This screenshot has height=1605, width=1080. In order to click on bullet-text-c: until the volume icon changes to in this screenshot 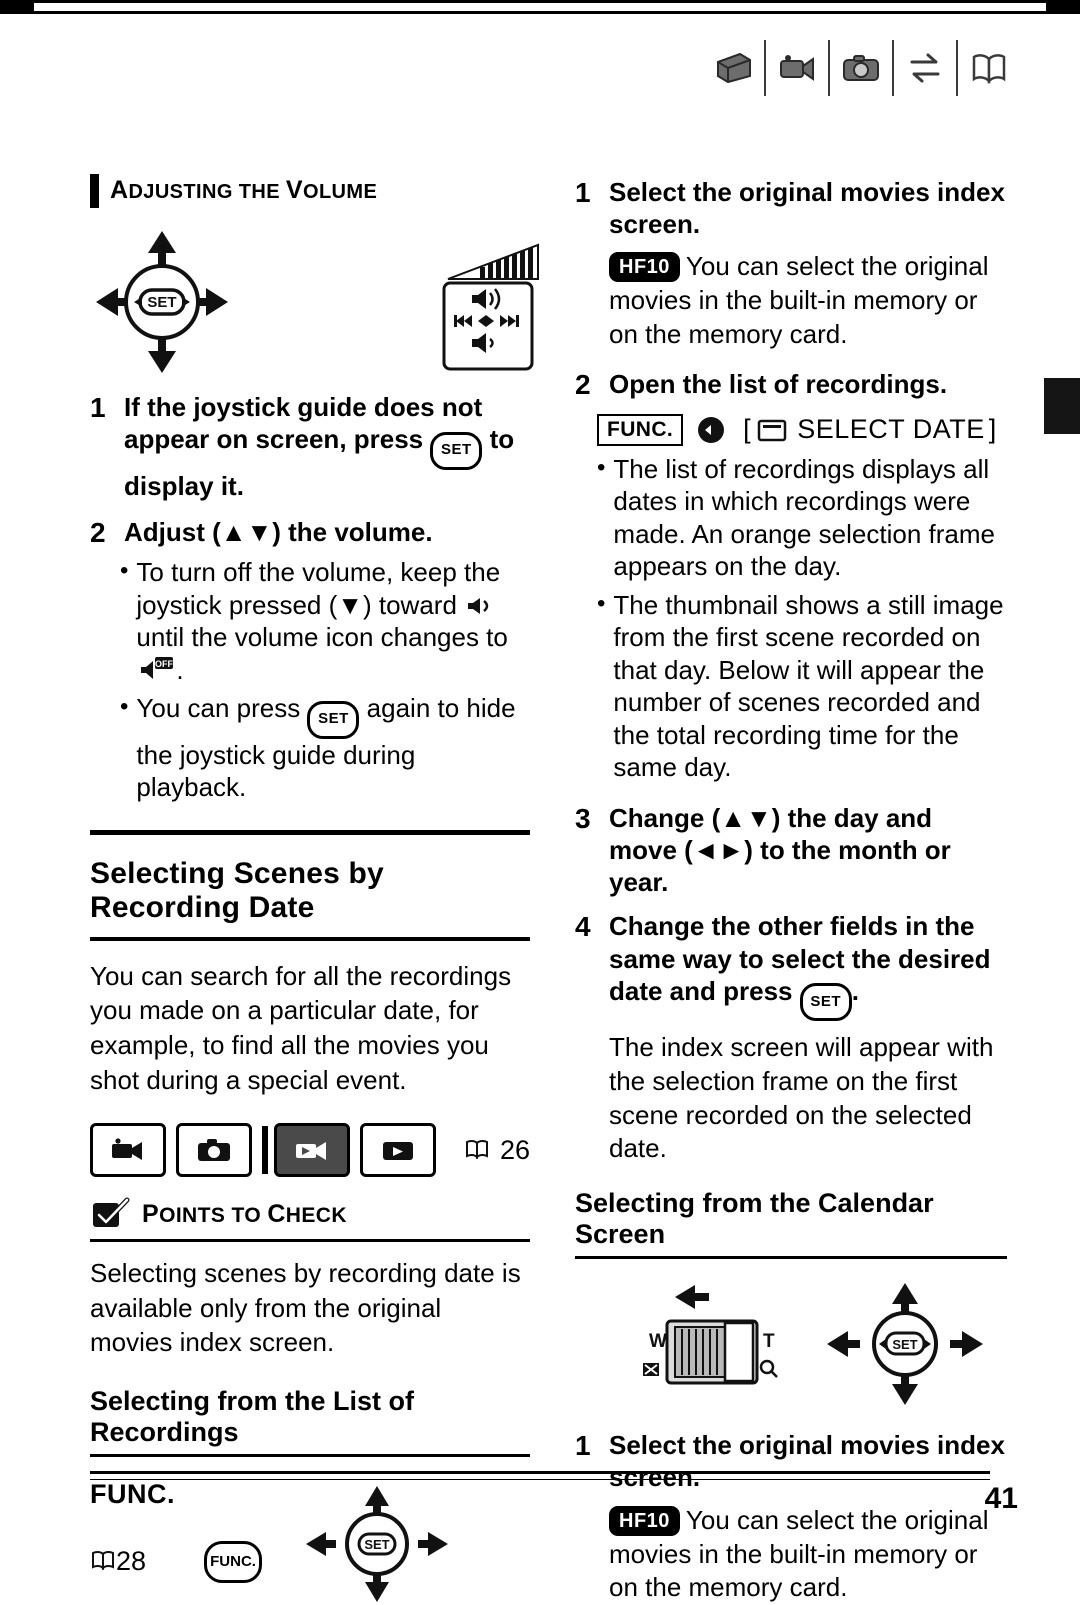, I will do `click(322, 637)`.